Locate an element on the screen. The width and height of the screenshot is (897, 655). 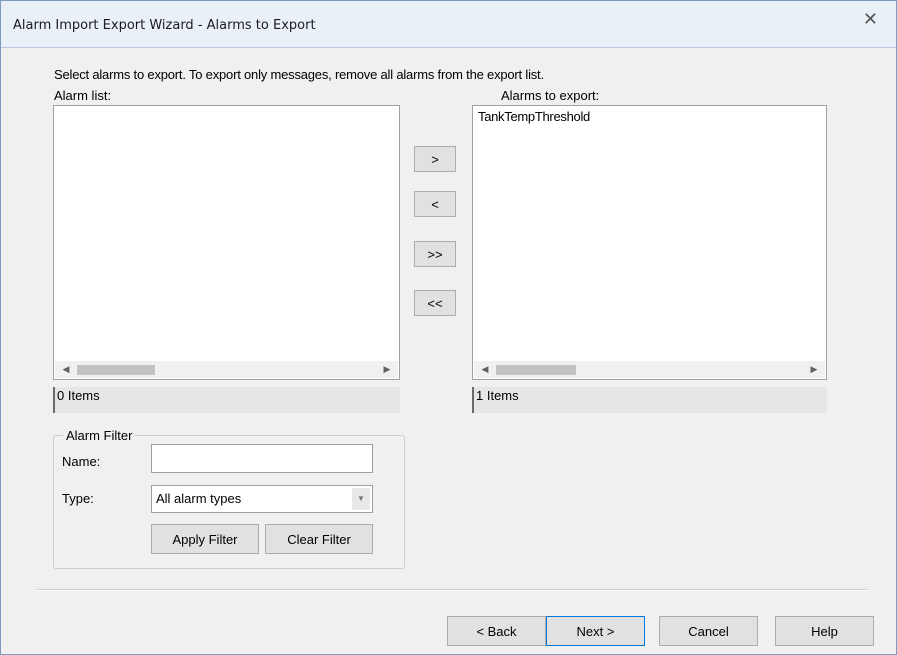
alarm-list-label: Alarm list: is located at coordinates (83, 95).